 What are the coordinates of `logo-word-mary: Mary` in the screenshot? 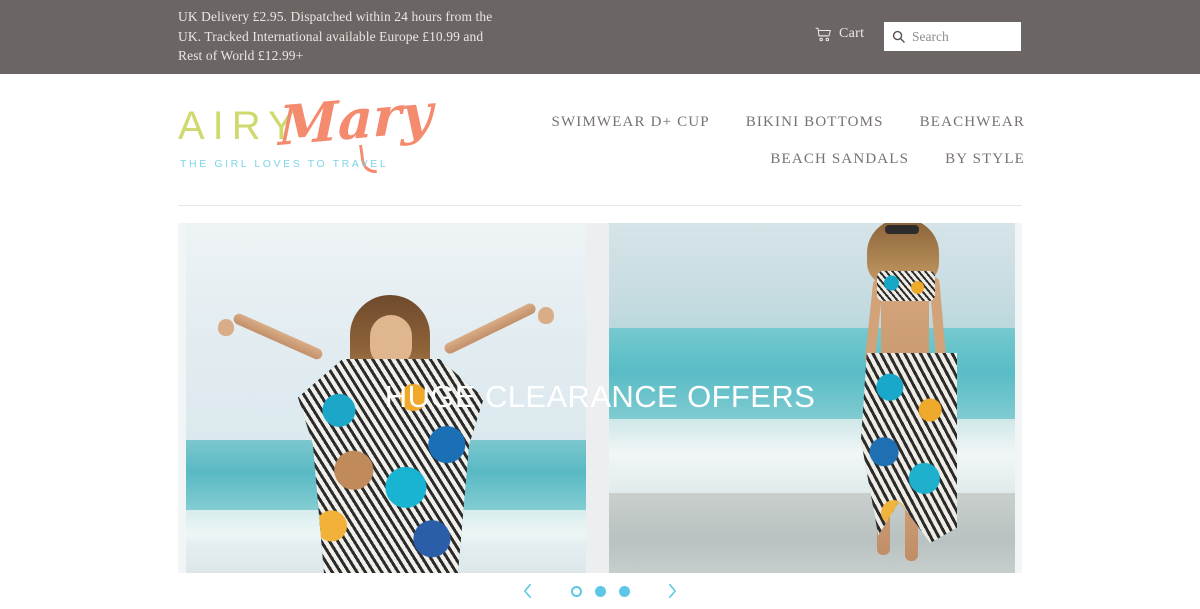 It's located at (355, 119).